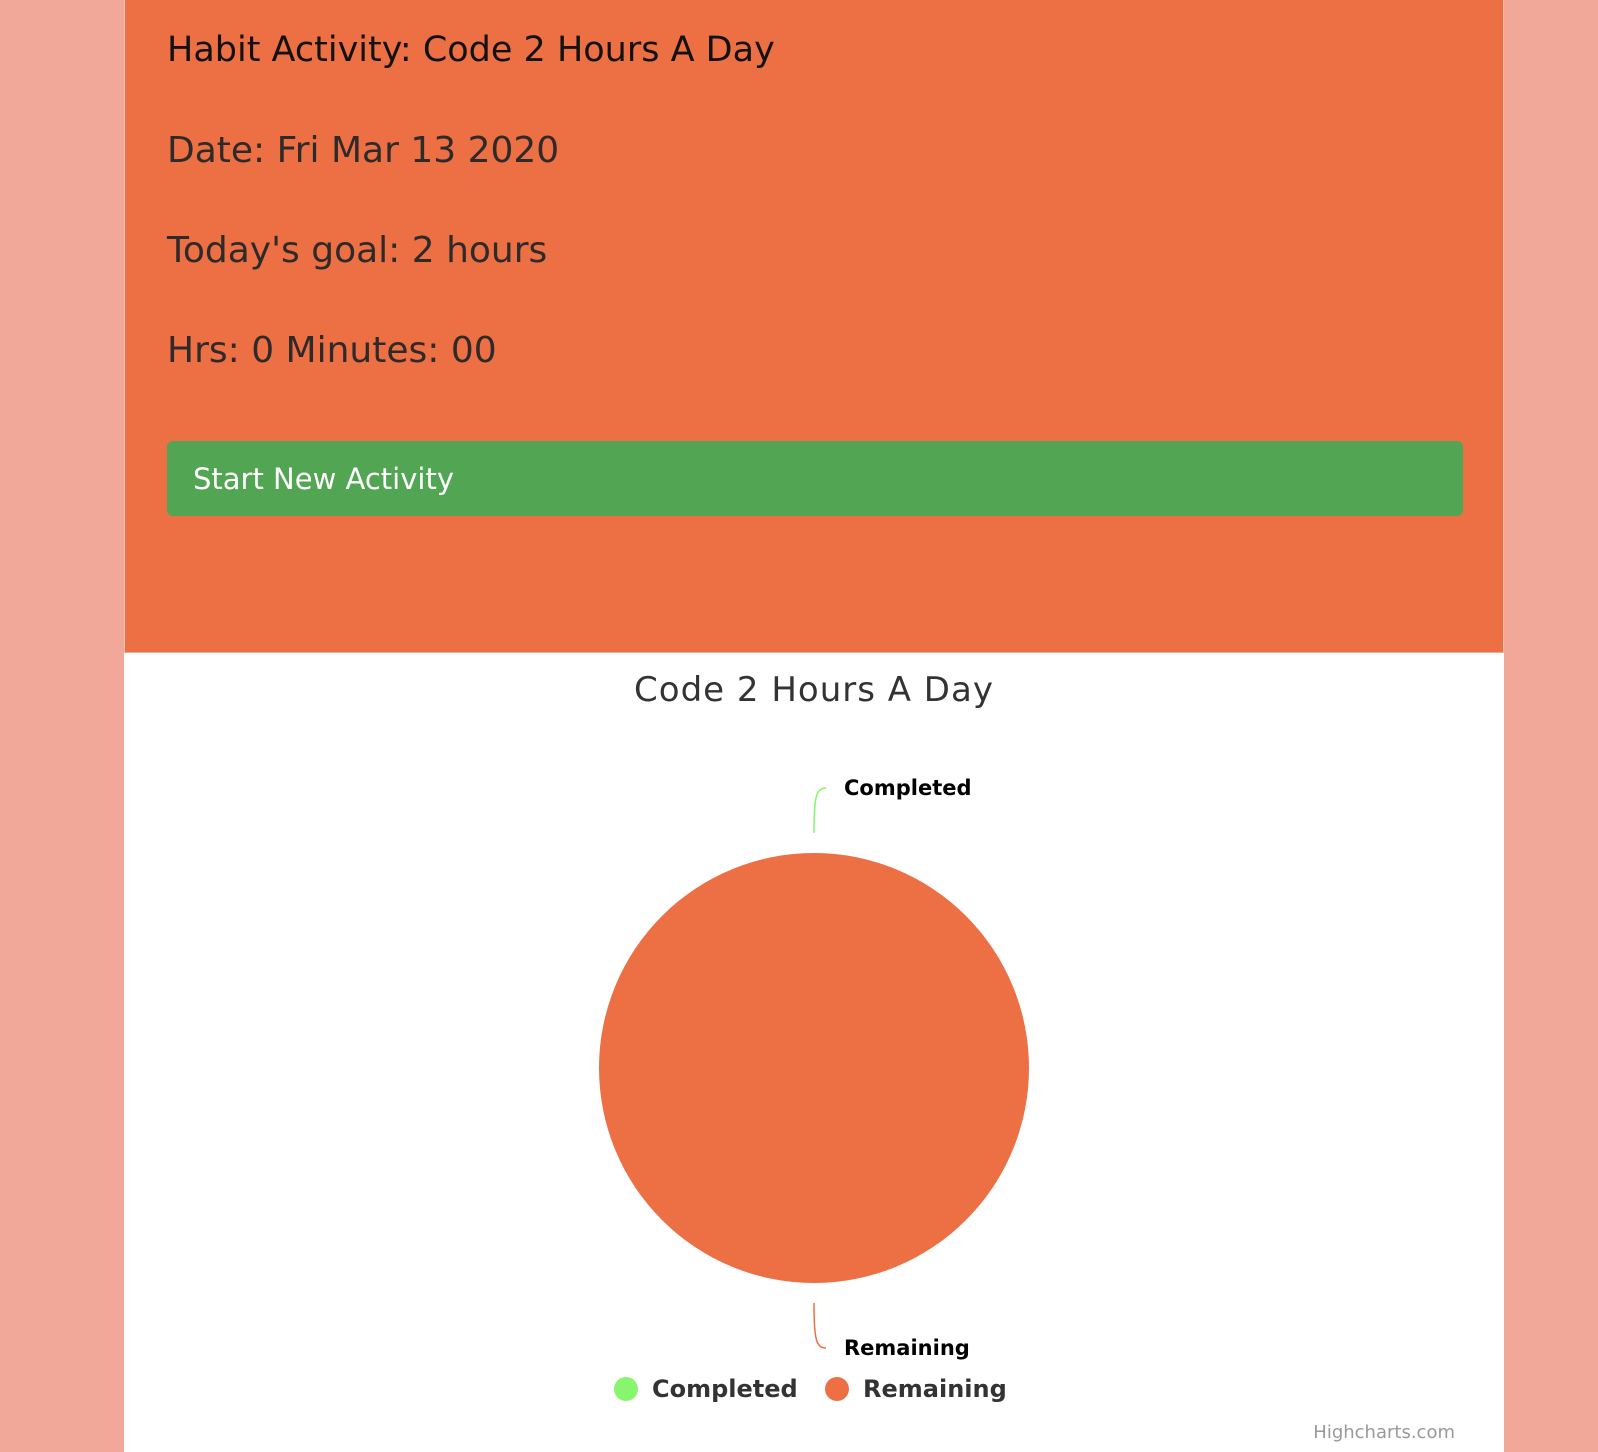 The width and height of the screenshot is (1598, 1452). I want to click on habit-title: Habit Activity: Code 2 Hours A Day, so click(471, 50).